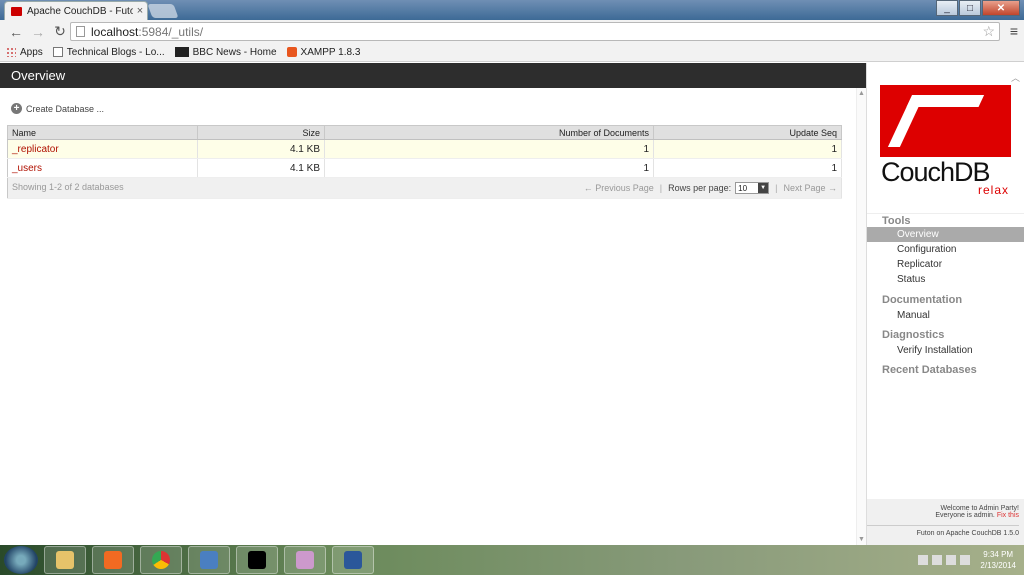 This screenshot has height=575, width=1024. What do you see at coordinates (225, 52) in the screenshot?
I see `bookmark-bbc-news: BBC News - Home` at bounding box center [225, 52].